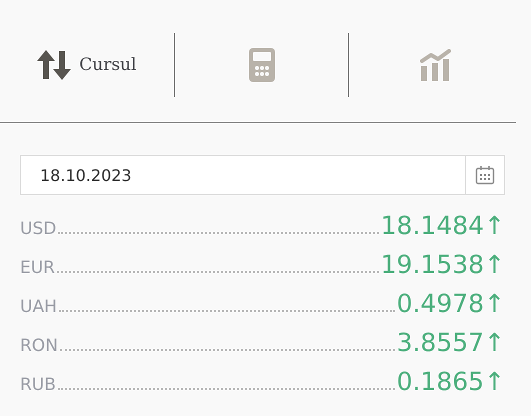  I want to click on currency-code: RON, so click(39, 346).